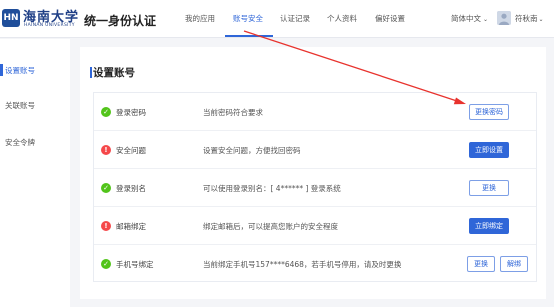 The height and width of the screenshot is (307, 554). What do you see at coordinates (114, 73) in the screenshot?
I see `page-title: 设置账号` at bounding box center [114, 73].